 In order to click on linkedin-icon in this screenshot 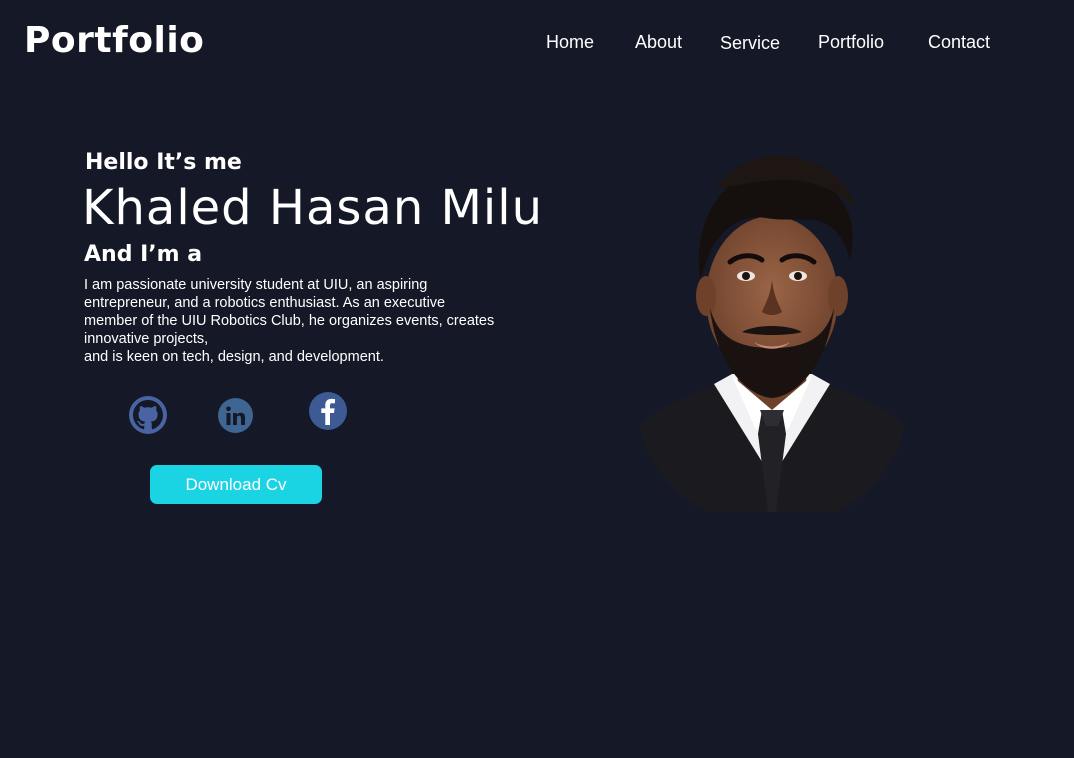, I will do `click(236, 416)`.